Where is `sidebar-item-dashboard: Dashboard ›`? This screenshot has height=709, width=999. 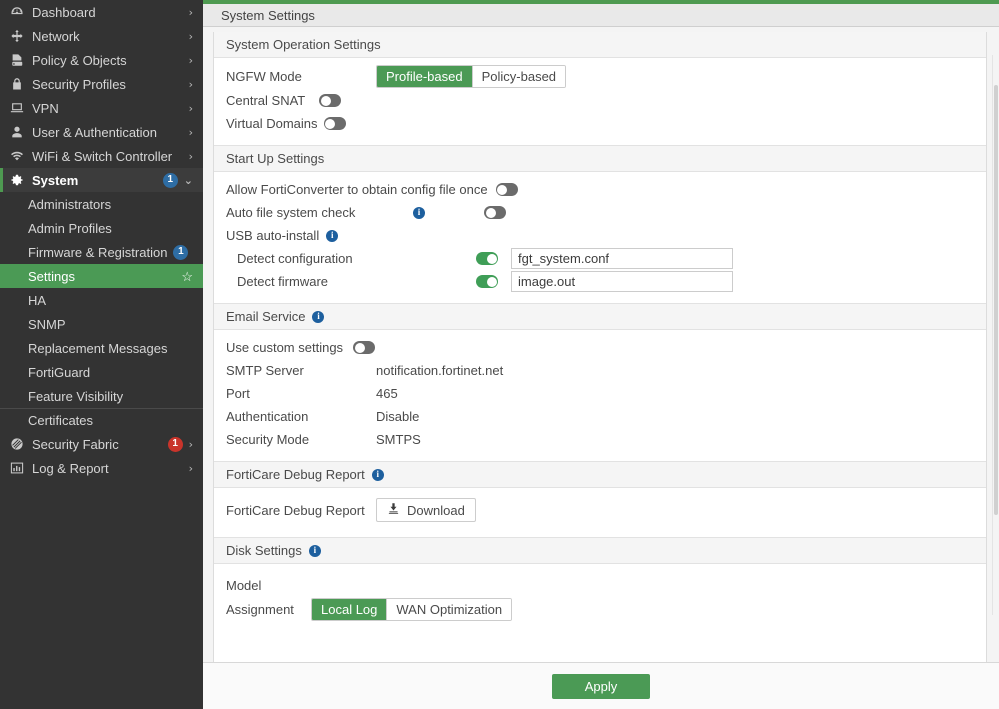
sidebar-item-dashboard: Dashboard › is located at coordinates (101, 12).